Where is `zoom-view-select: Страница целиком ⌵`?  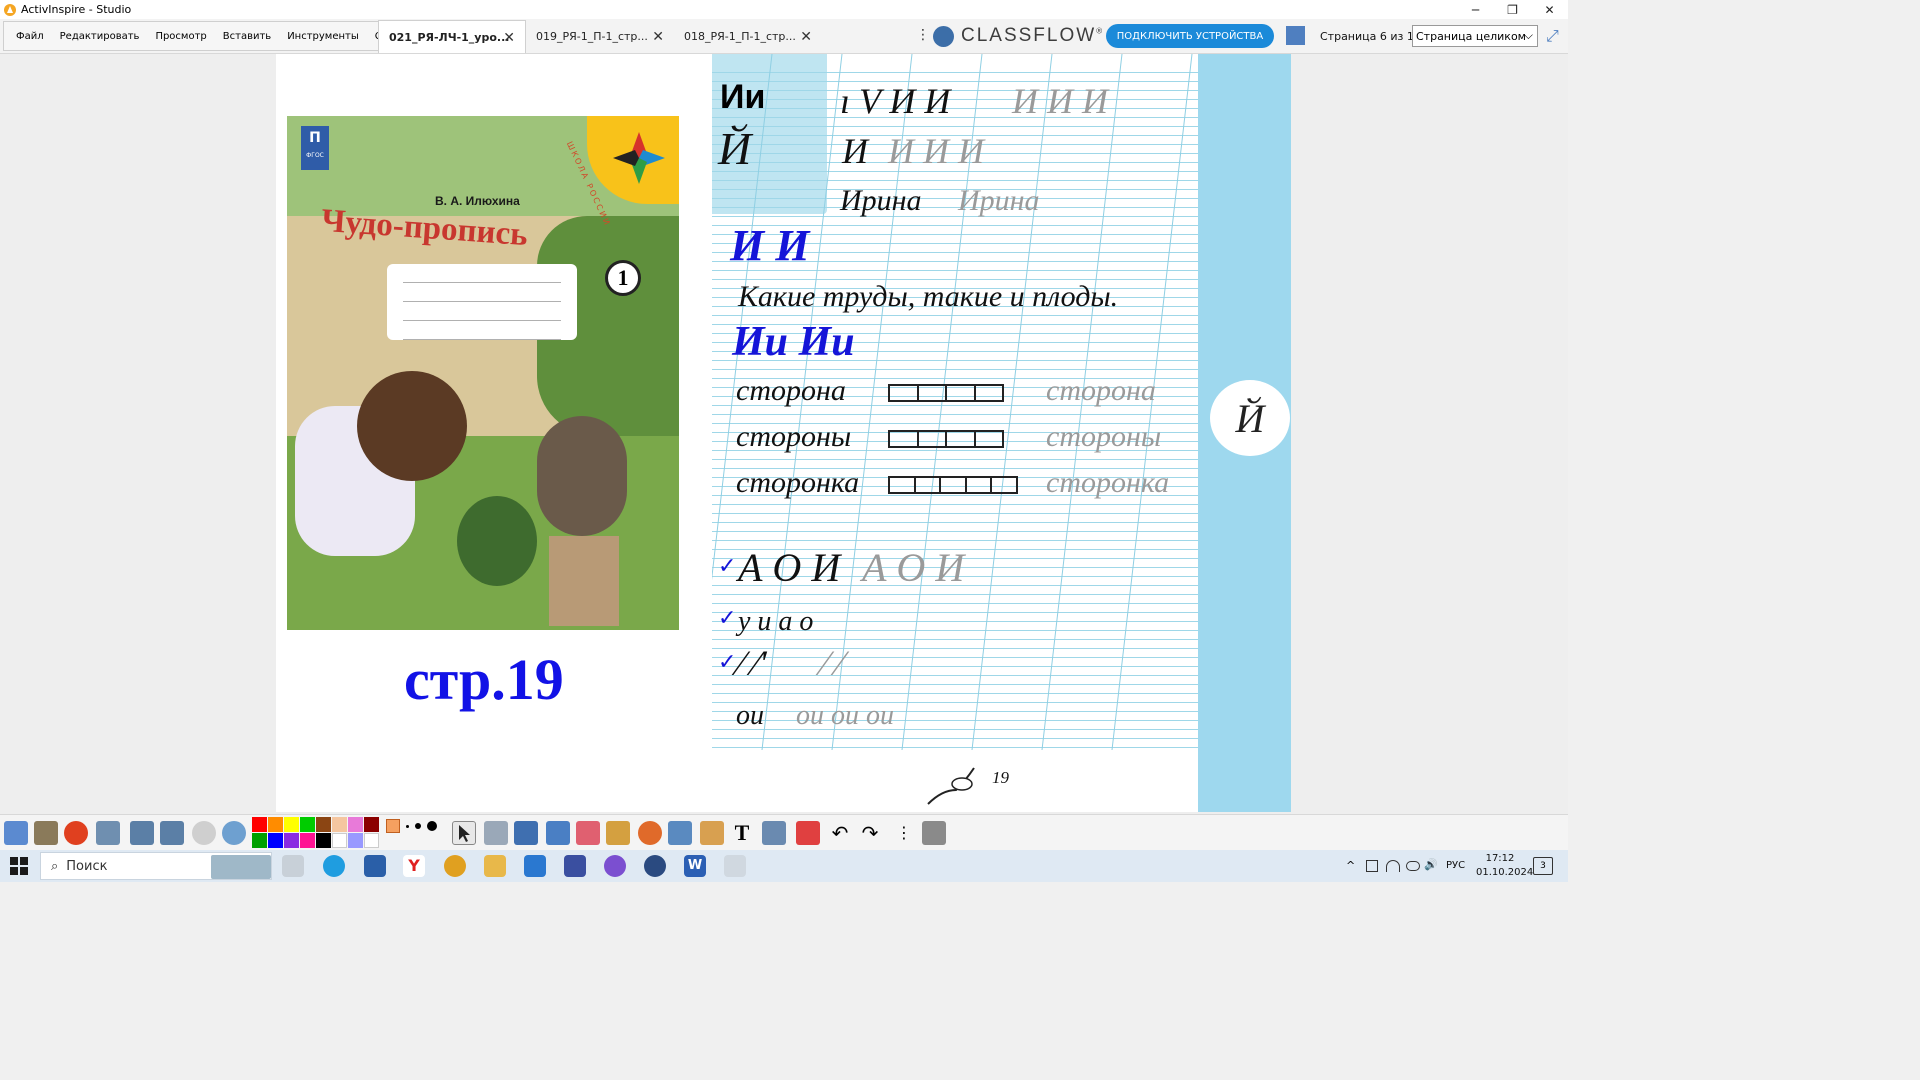
zoom-view-select: Страница целиком ⌵ is located at coordinates (1475, 36).